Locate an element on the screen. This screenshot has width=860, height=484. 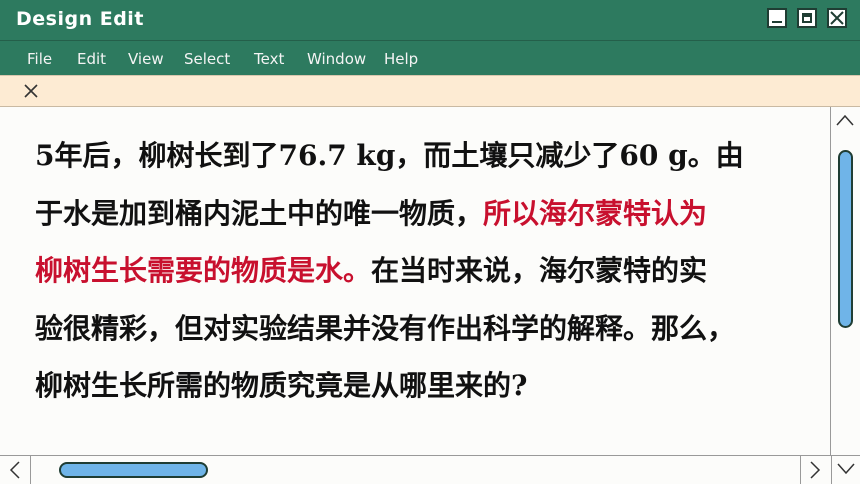
body-text: 验很精彩，但对实验结果并没有作出科学的解释。那么， is located at coordinates (385, 328).